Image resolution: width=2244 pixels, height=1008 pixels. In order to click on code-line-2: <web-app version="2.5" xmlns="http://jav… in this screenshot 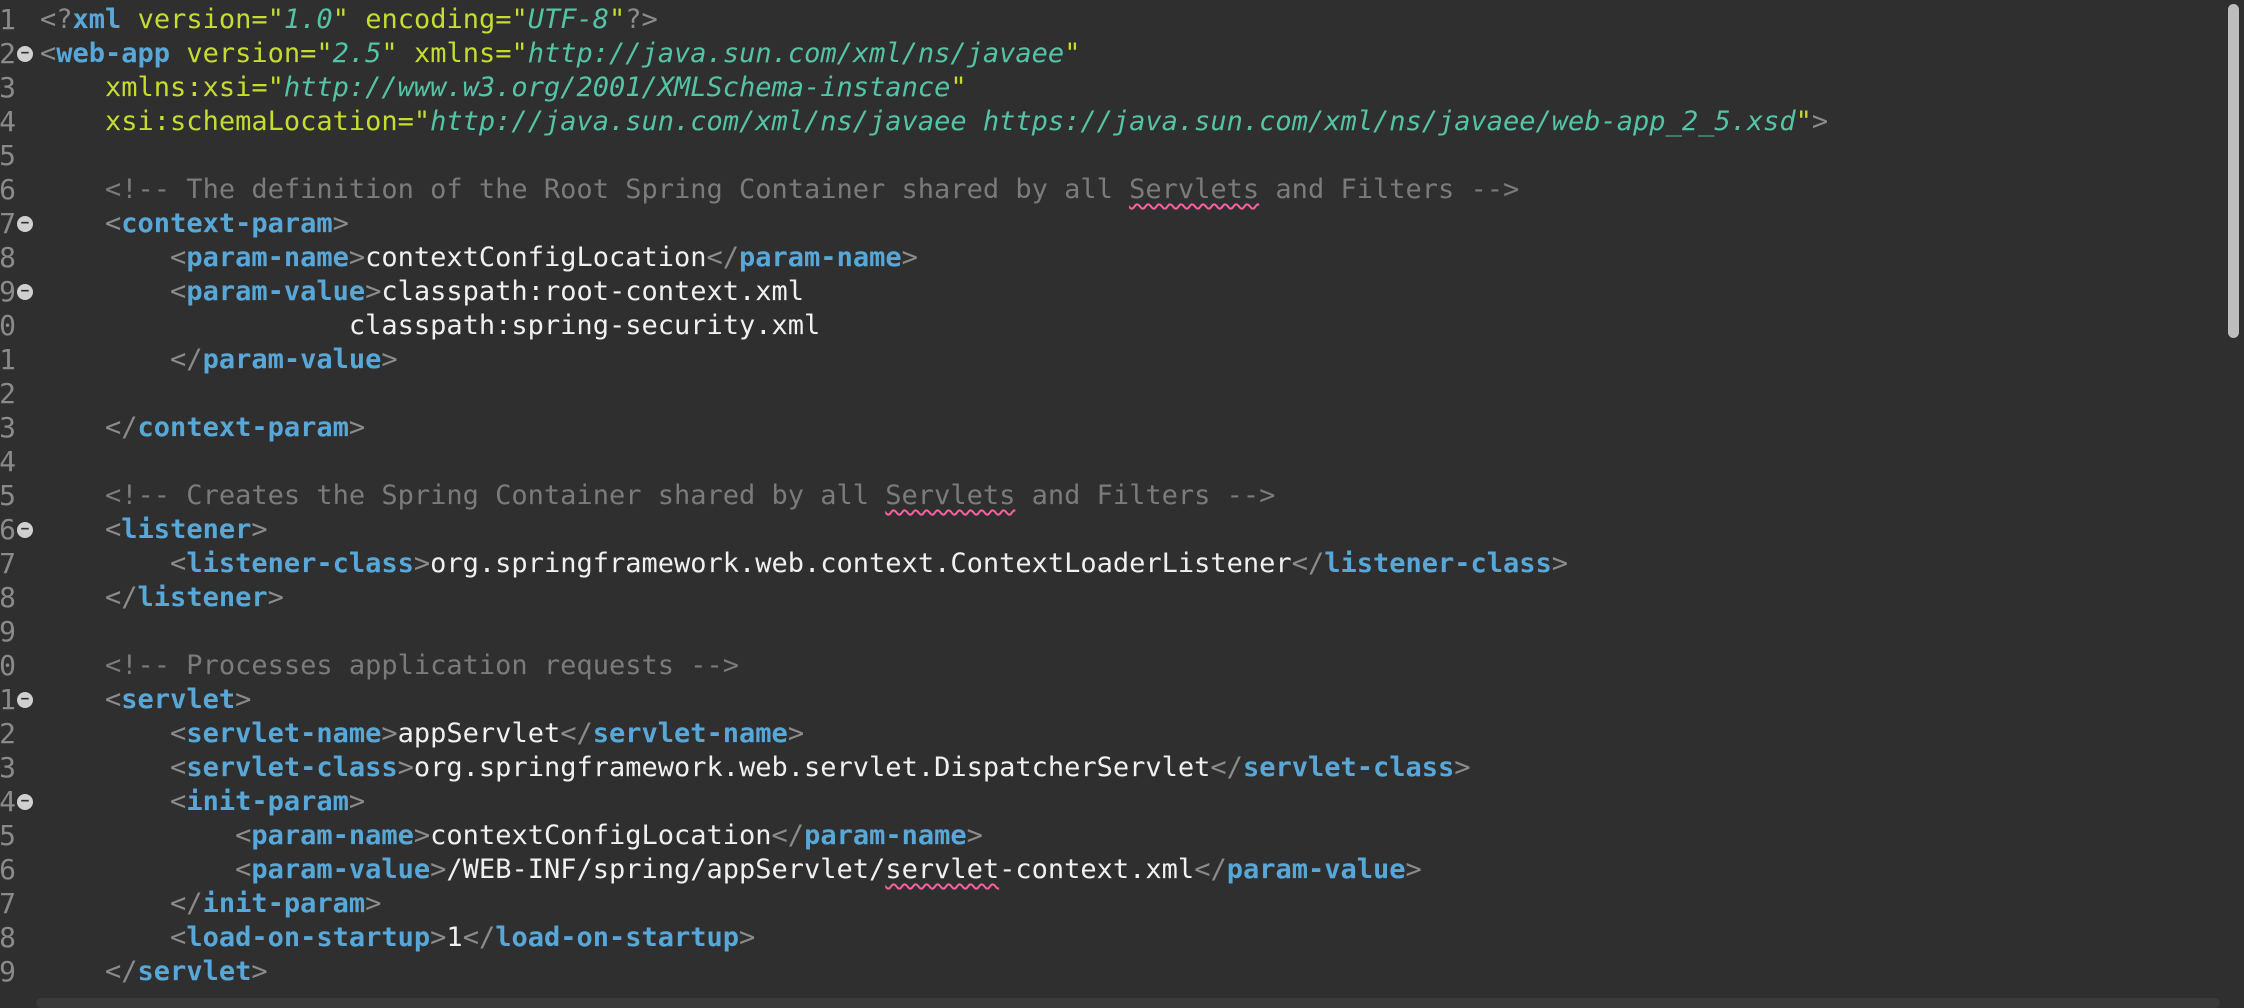, I will do `click(1127, 54)`.